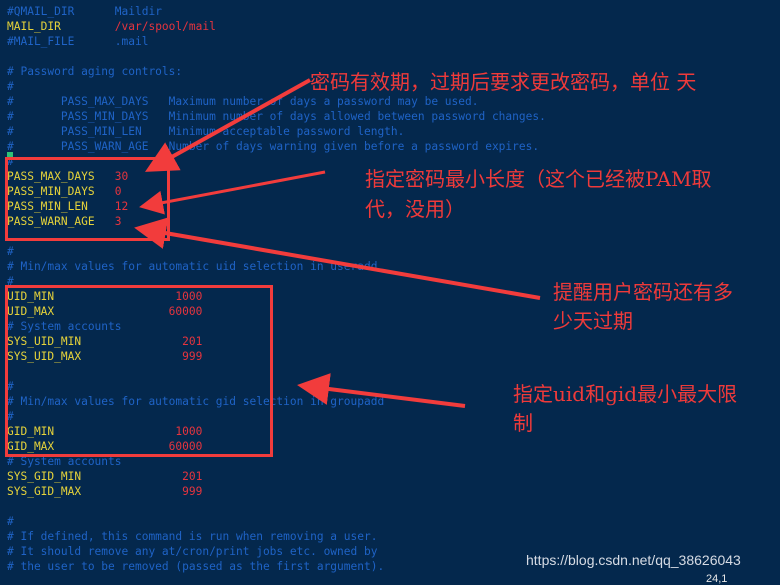 The width and height of the screenshot is (780, 585). I want to click on editor-line: # Password aging controls:, so click(94, 71).